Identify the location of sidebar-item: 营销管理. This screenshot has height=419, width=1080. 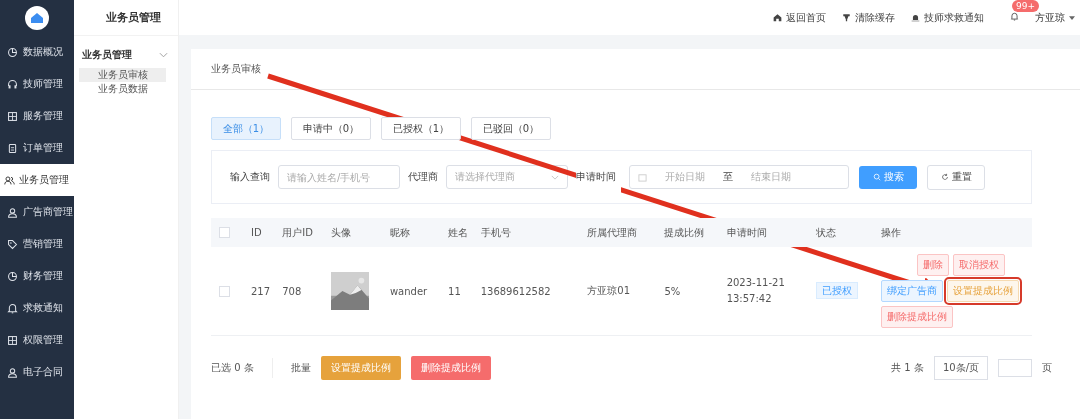
(37, 244).